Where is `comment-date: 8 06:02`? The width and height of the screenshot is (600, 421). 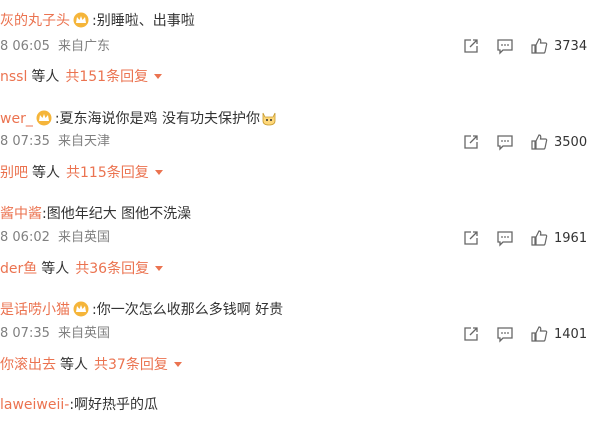 comment-date: 8 06:02 is located at coordinates (25, 237).